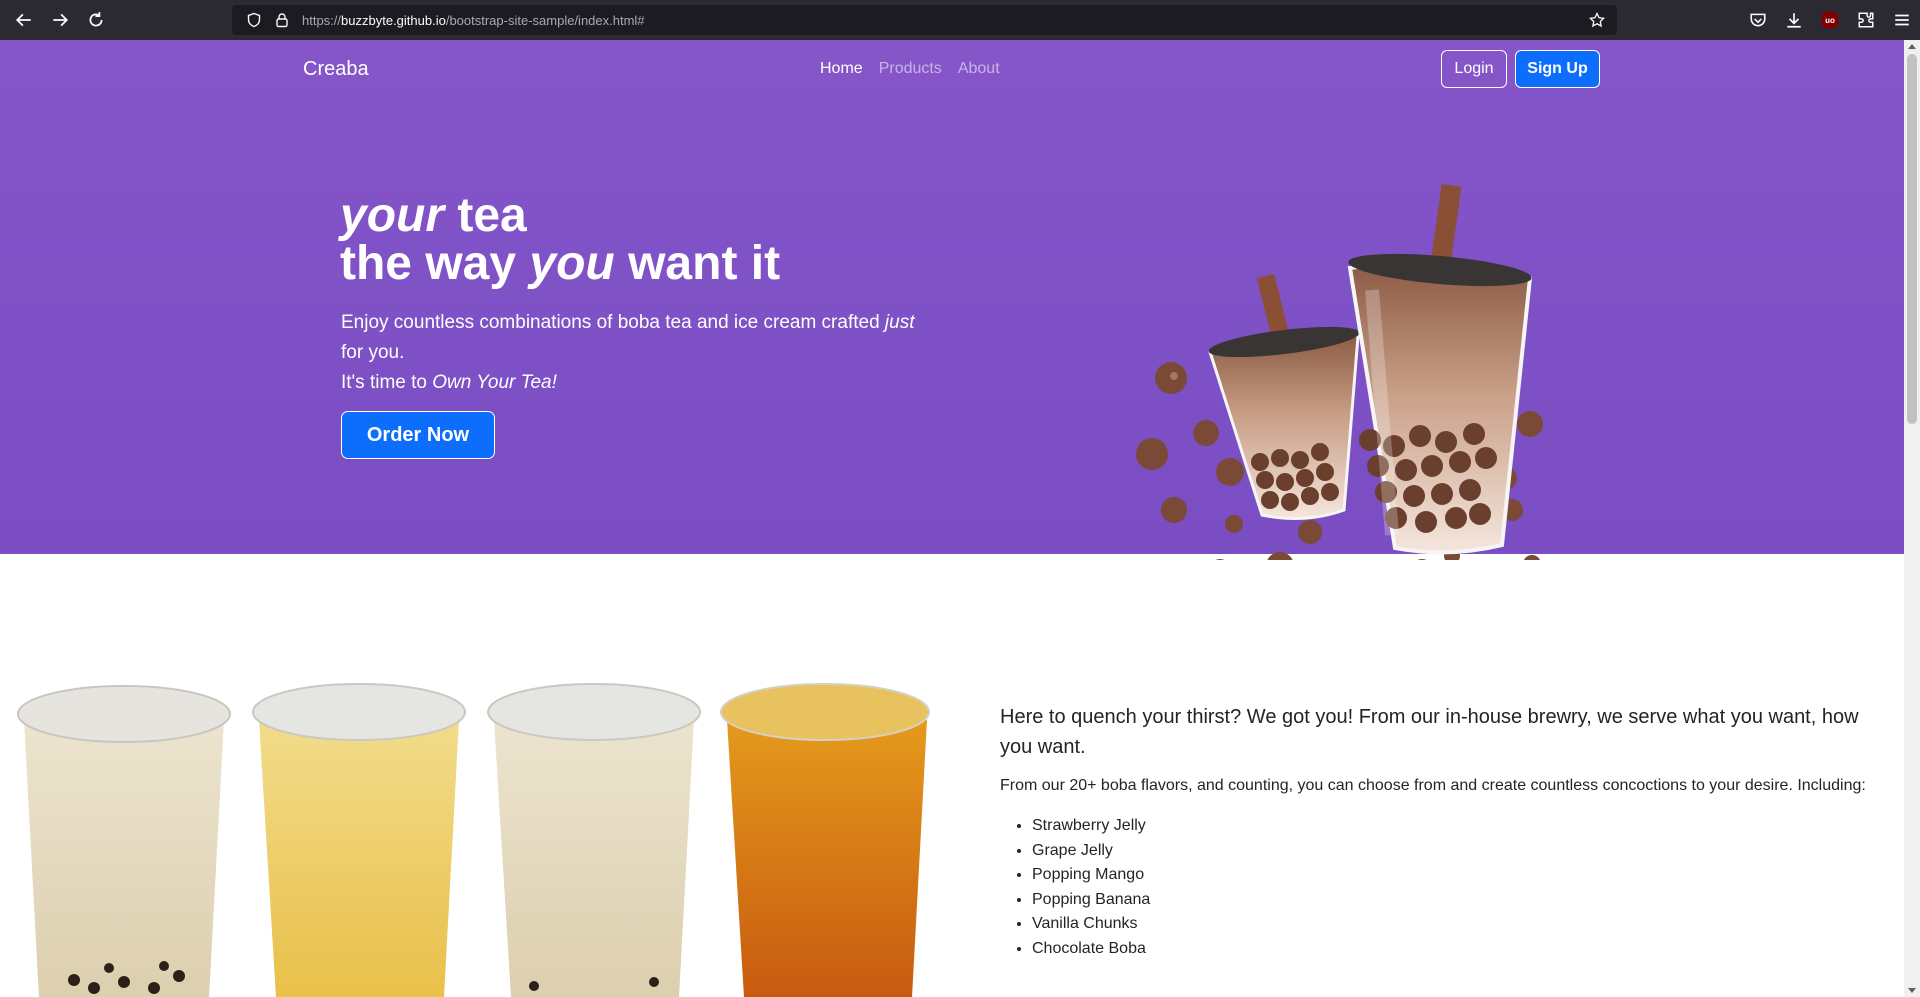 The width and height of the screenshot is (1920, 997). What do you see at coordinates (1912, 239) in the screenshot?
I see `scrollbar-thumb` at bounding box center [1912, 239].